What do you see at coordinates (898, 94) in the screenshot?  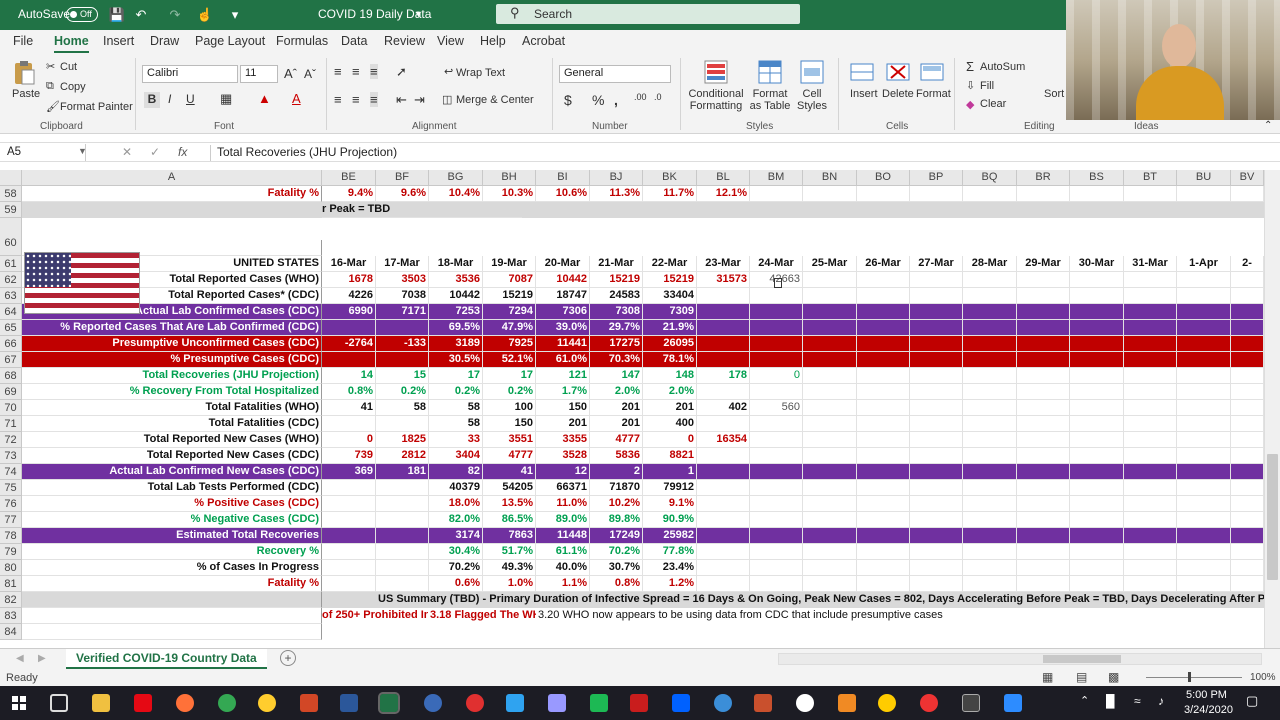 I see `delete-button: Delete` at bounding box center [898, 94].